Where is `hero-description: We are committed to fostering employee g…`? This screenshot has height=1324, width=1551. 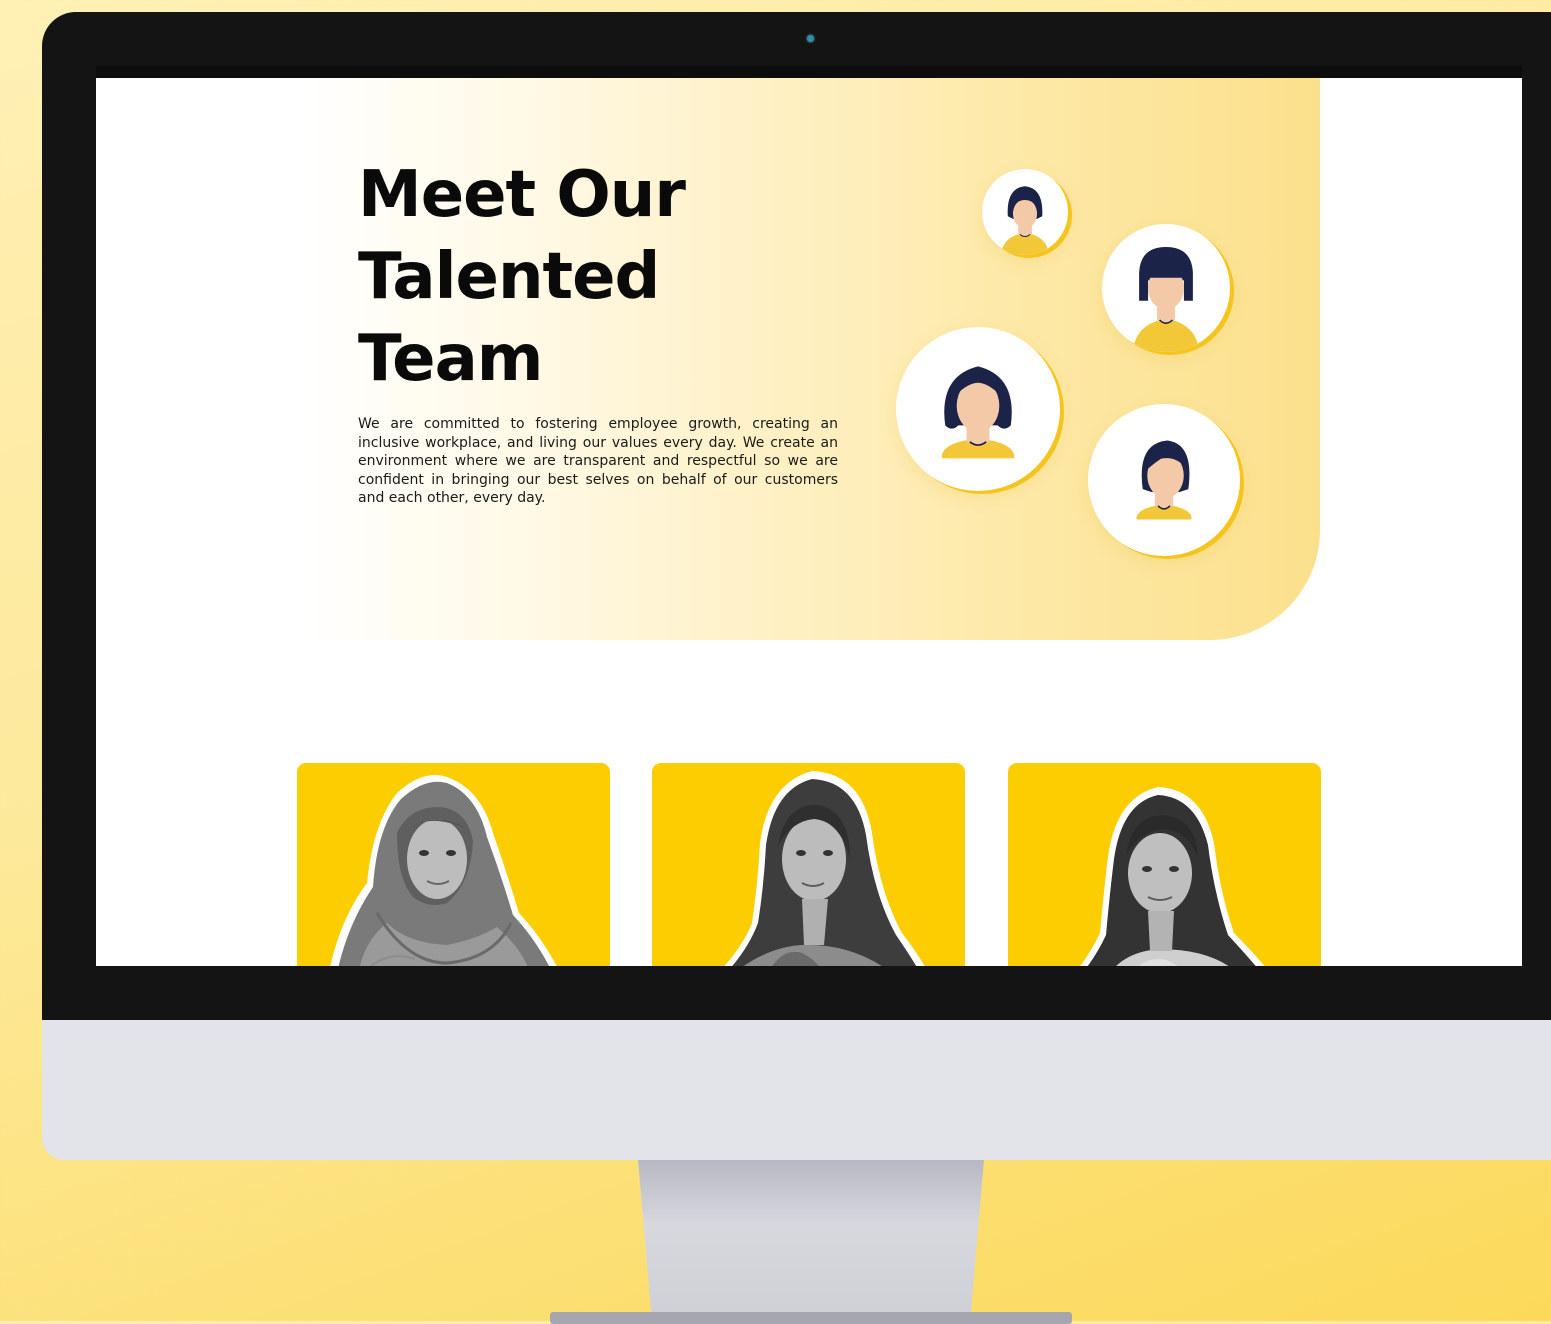
hero-description: We are committed to fostering employee g… is located at coordinates (598, 461).